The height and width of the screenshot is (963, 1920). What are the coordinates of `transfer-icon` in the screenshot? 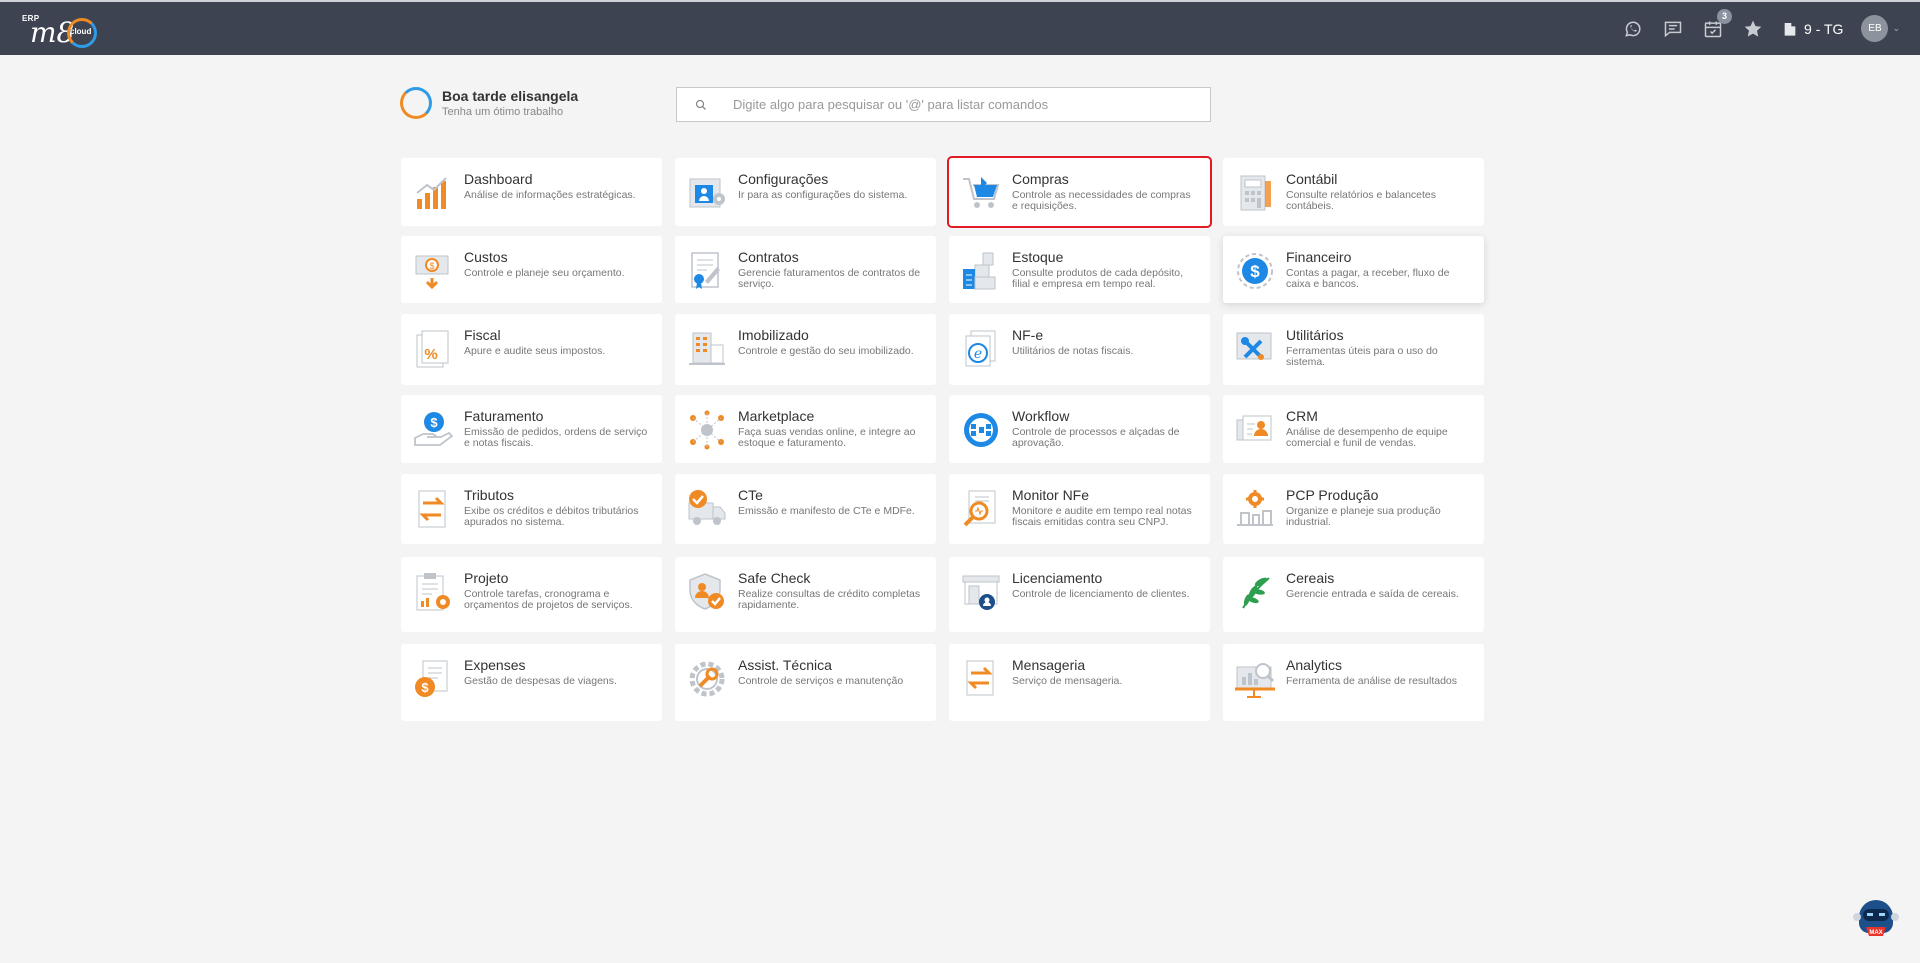 It's located at (433, 509).